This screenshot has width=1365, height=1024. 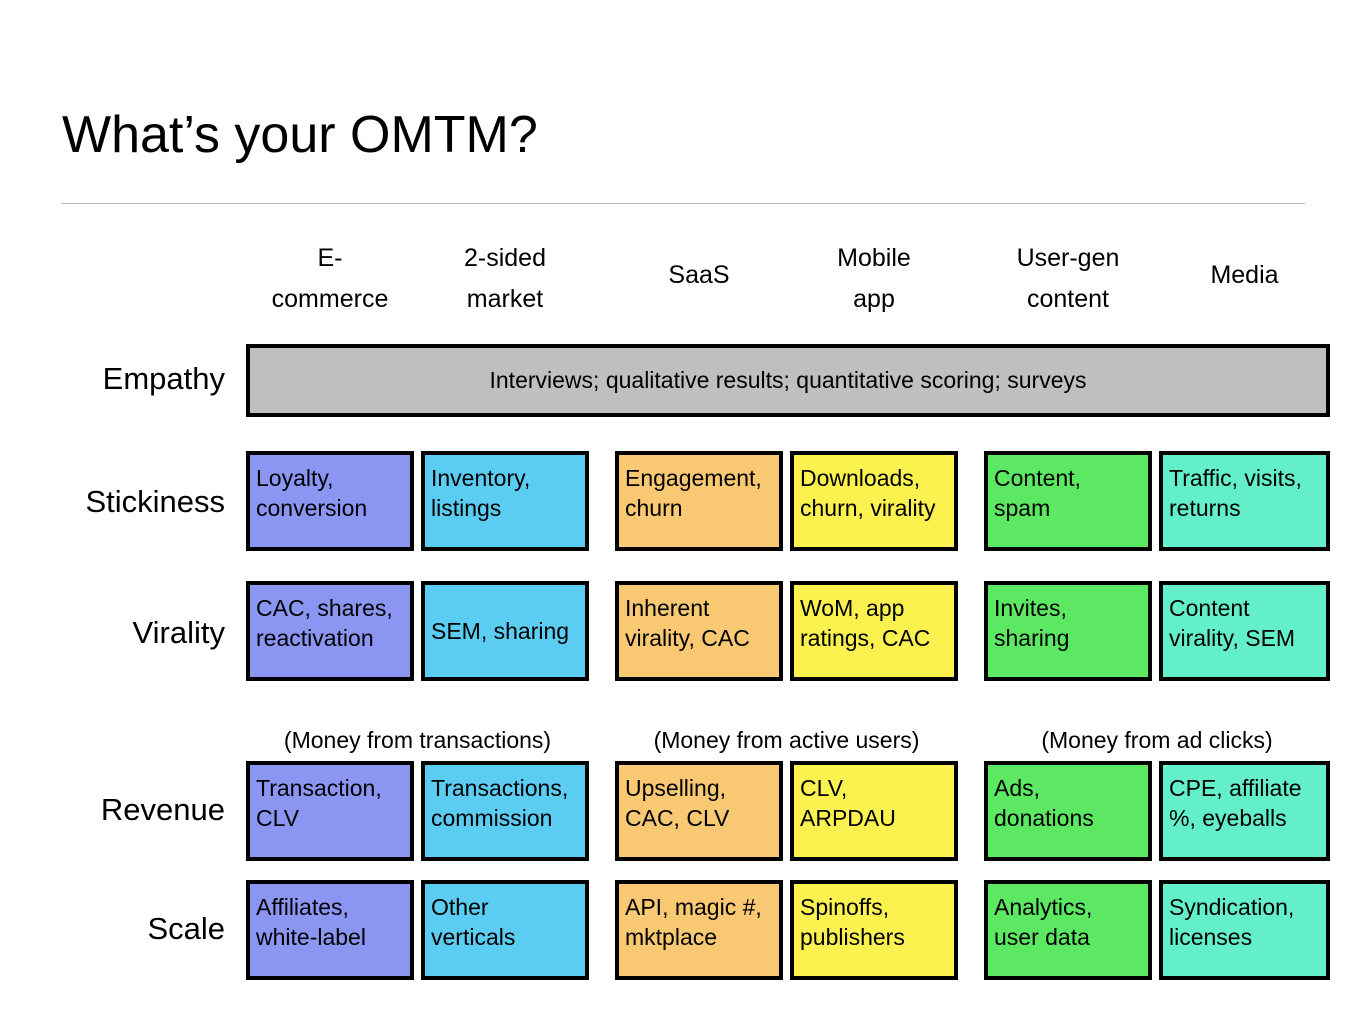 What do you see at coordinates (1209, 608) in the screenshot?
I see `cell-text-line1: Content` at bounding box center [1209, 608].